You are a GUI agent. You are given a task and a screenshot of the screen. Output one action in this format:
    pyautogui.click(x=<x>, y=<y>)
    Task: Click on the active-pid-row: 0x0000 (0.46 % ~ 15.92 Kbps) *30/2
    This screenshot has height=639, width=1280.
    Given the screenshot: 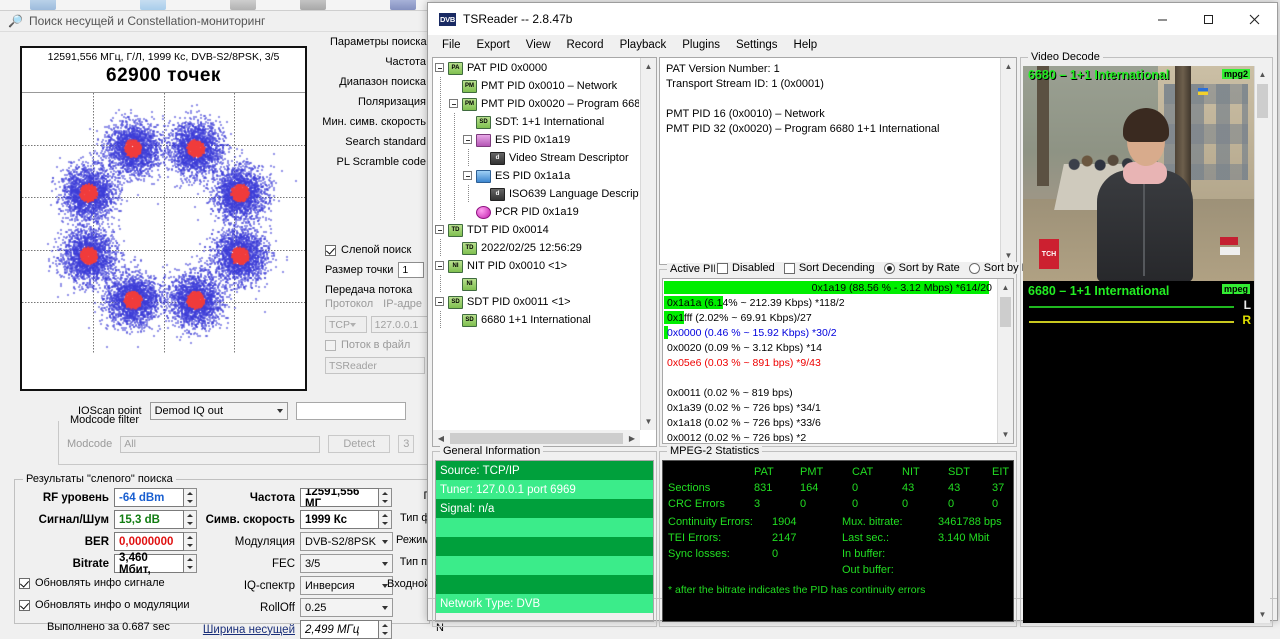 What is the action you would take?
    pyautogui.click(x=830, y=332)
    